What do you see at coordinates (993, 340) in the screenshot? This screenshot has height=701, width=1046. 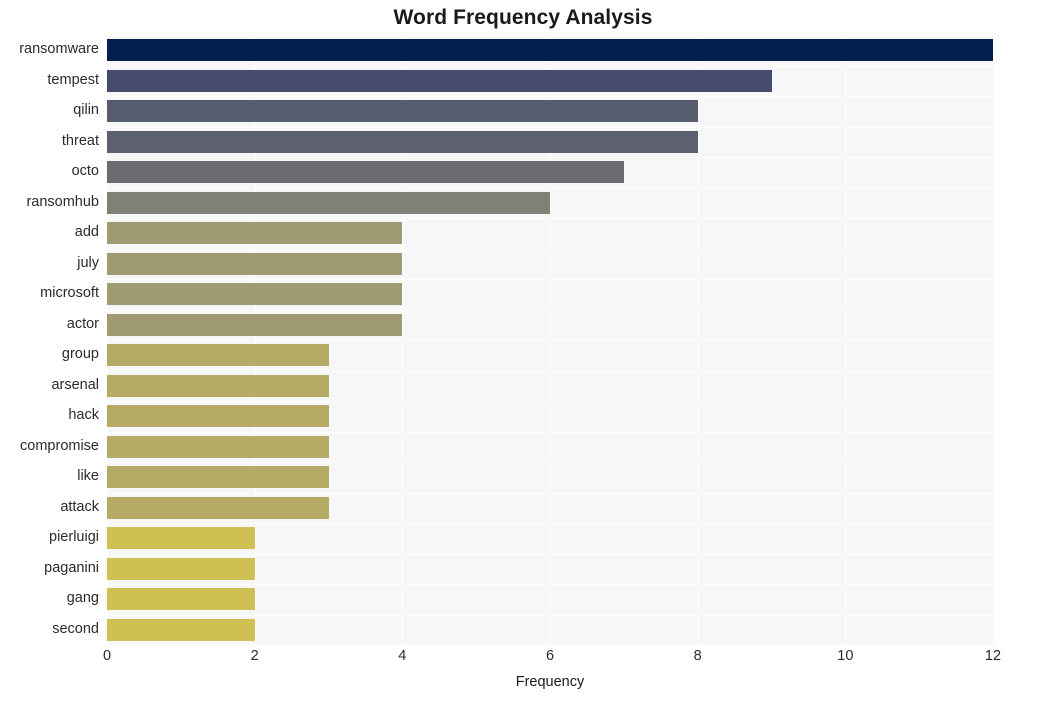 I see `gridline-x` at bounding box center [993, 340].